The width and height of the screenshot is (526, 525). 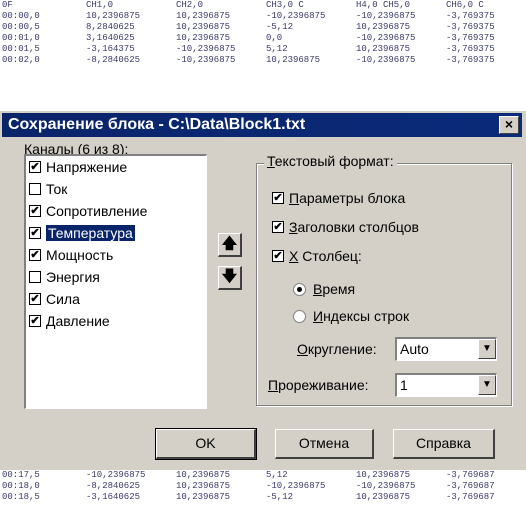 I want to click on table-cell: 0F, so click(x=7, y=5).